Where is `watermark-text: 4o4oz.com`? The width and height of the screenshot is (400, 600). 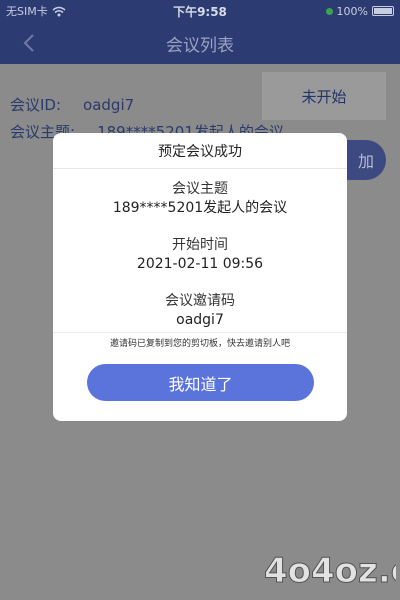 watermark-text: 4o4oz.com is located at coordinates (330, 571).